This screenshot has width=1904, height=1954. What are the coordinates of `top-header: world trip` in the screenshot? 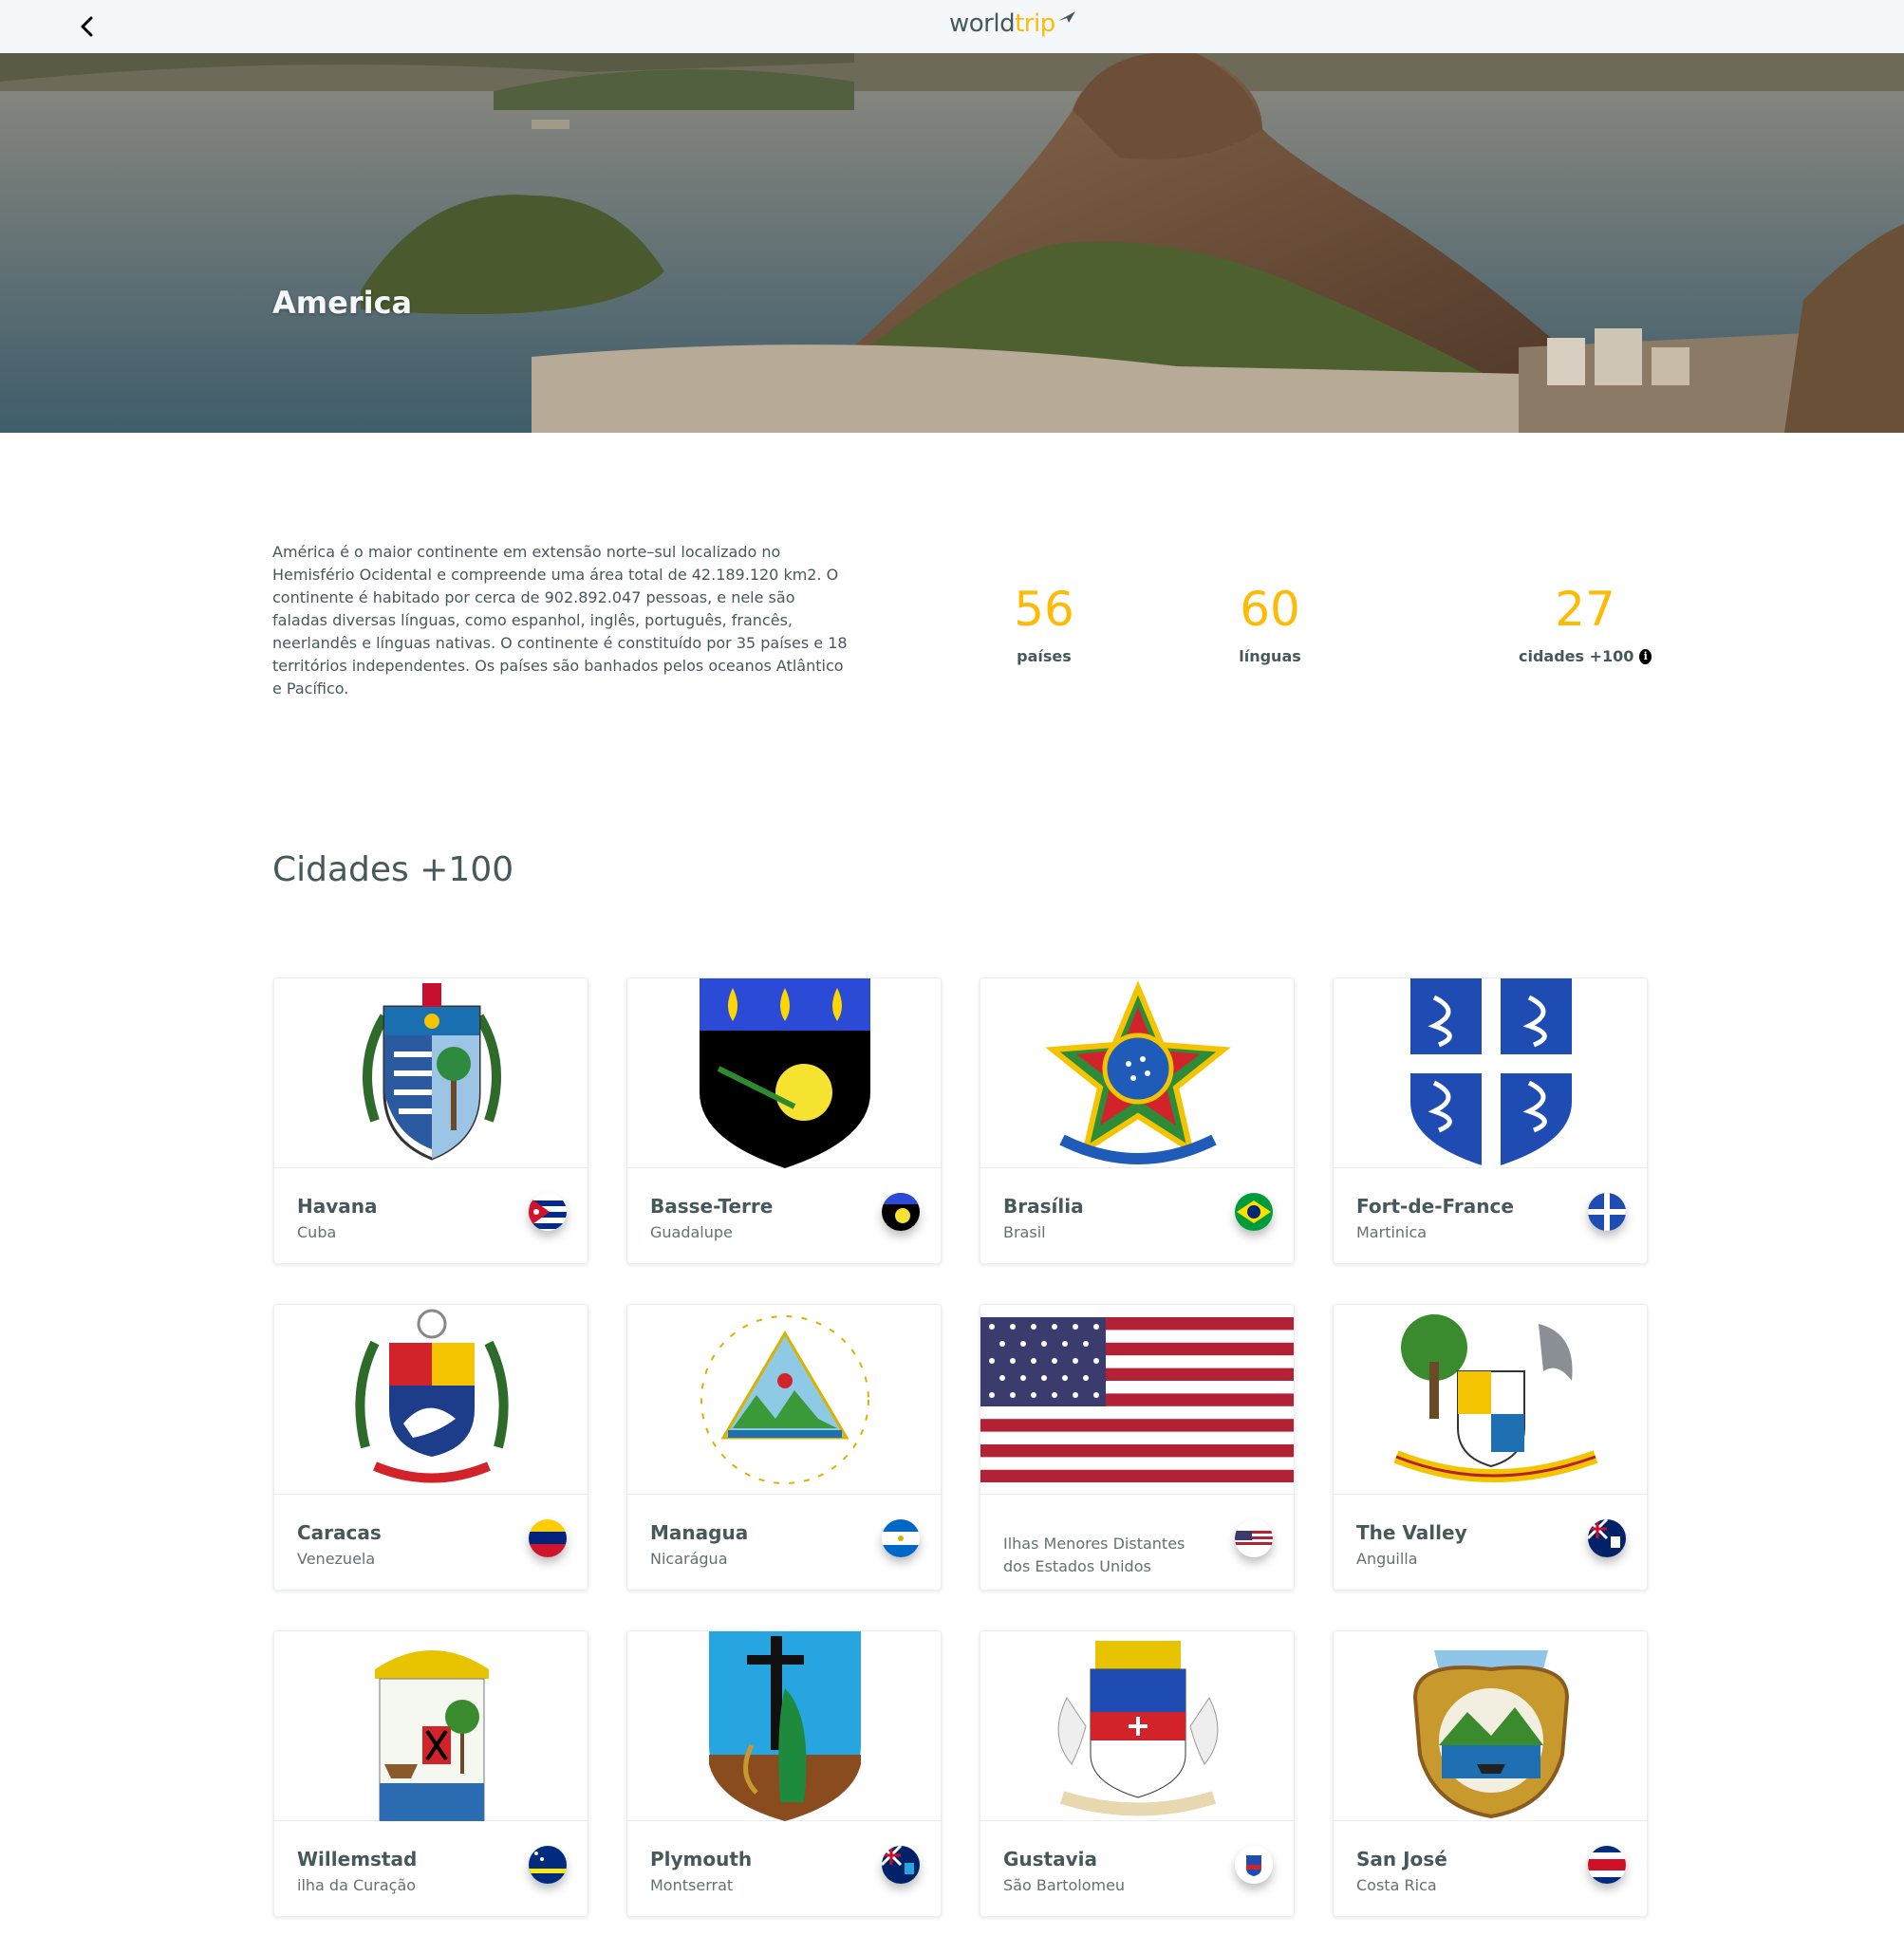 It's located at (952, 26).